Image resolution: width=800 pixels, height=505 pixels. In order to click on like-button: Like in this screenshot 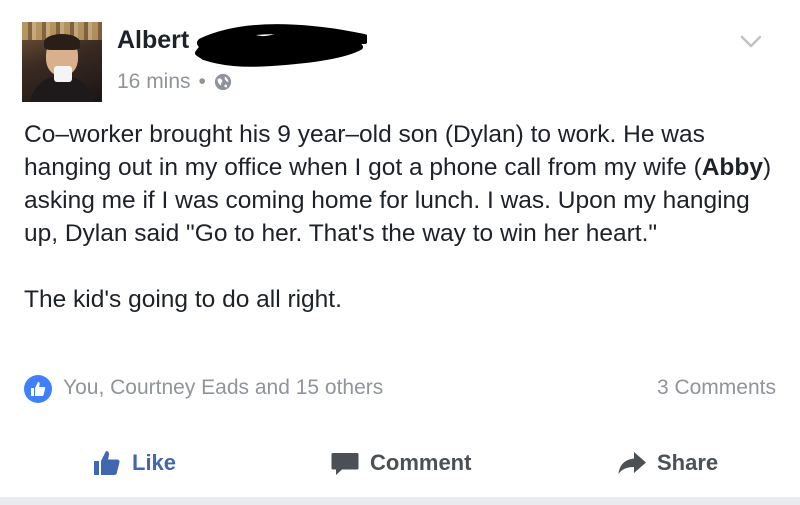, I will do `click(134, 463)`.